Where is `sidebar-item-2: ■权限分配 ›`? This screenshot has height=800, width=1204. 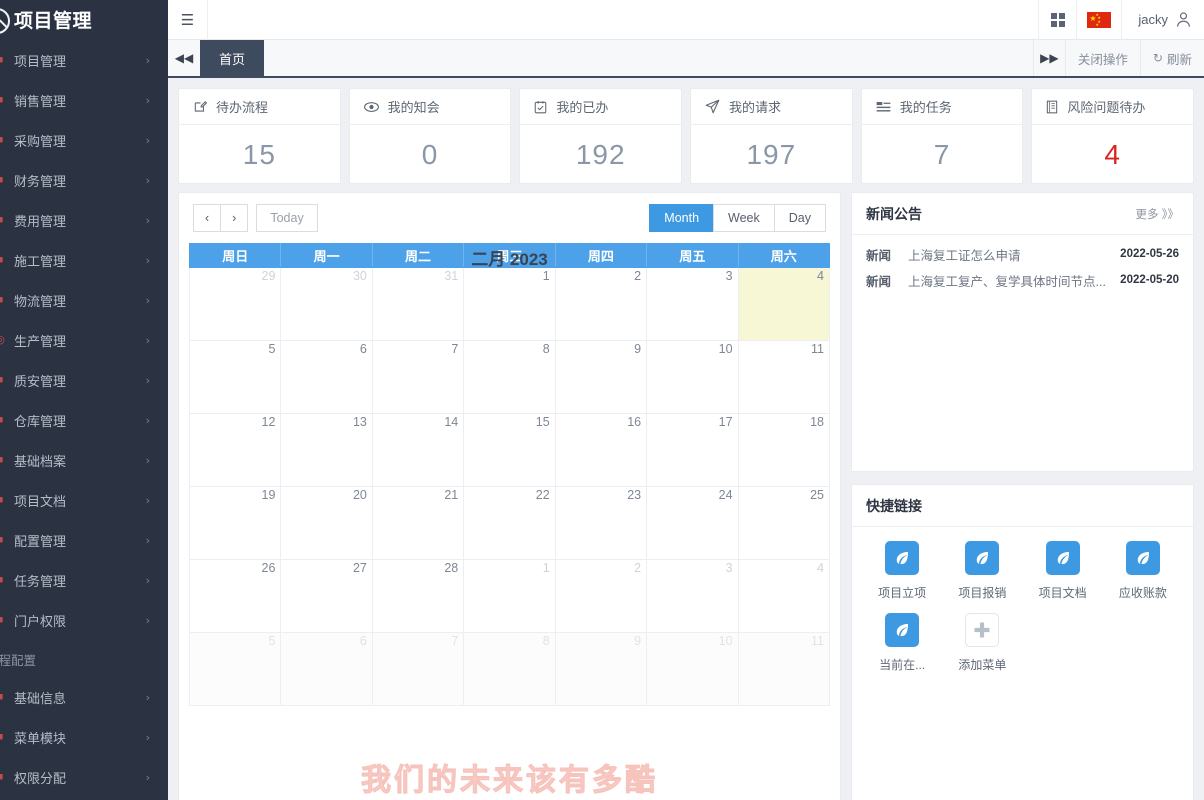
sidebar-item-2: ■权限分配 › is located at coordinates (84, 777).